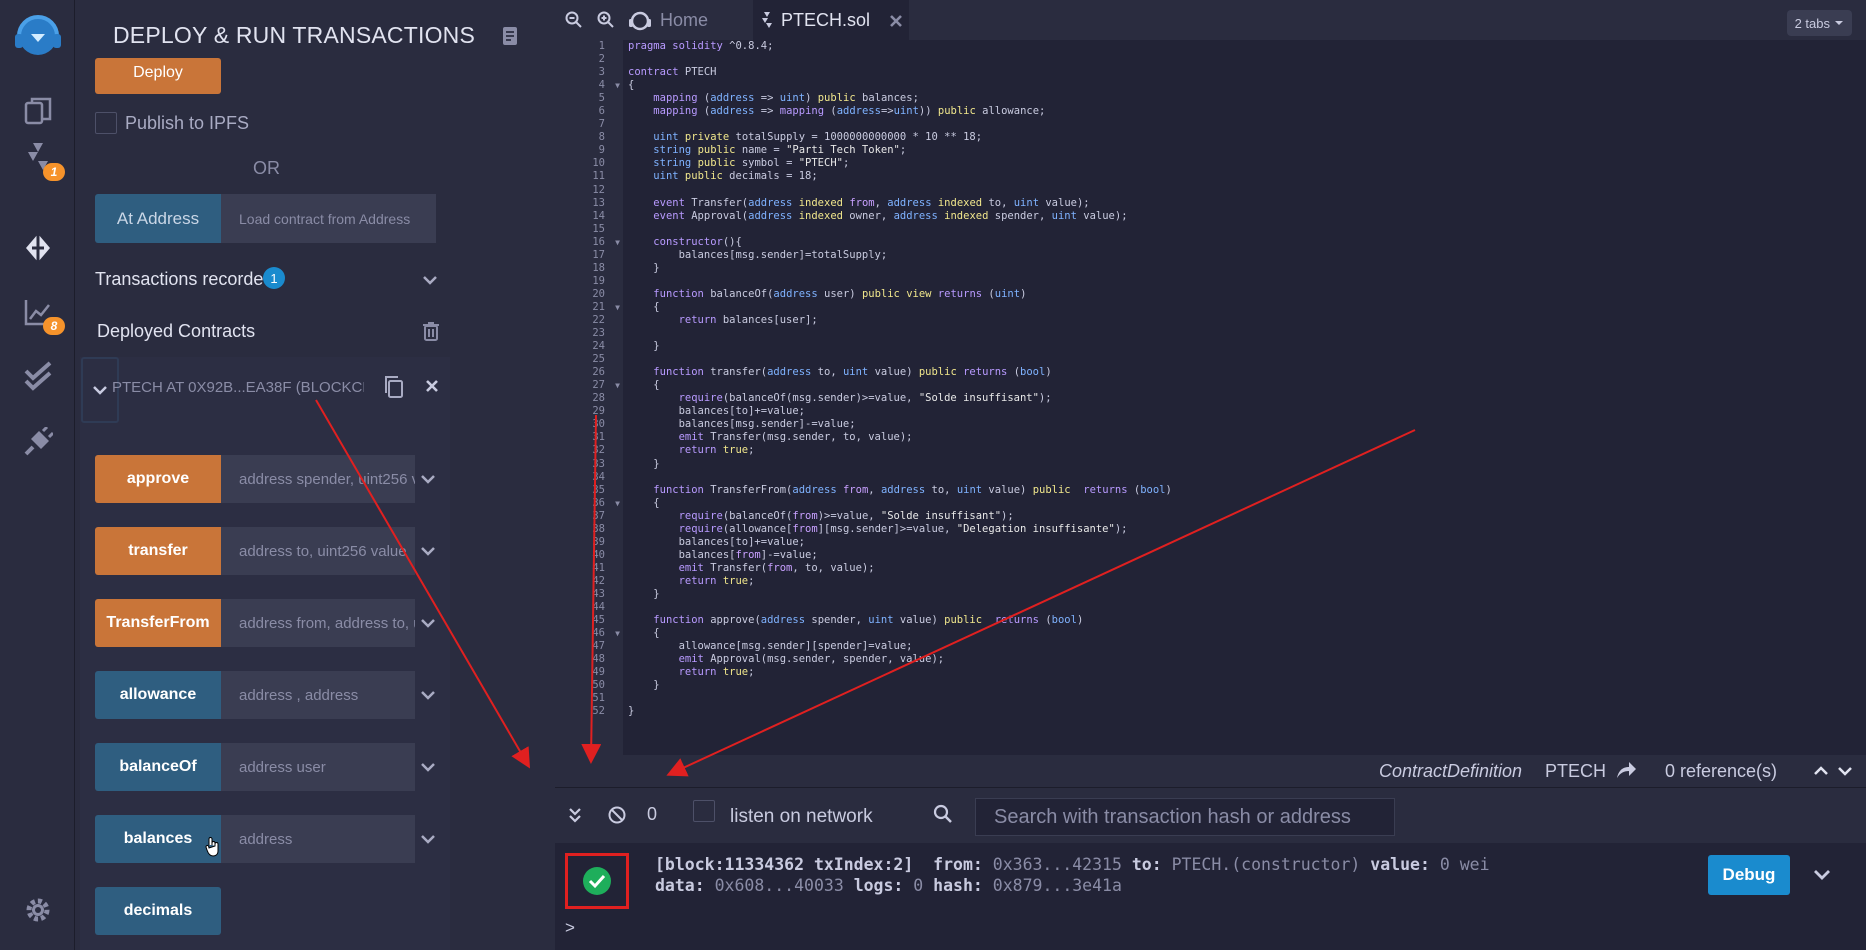  Describe the element at coordinates (37, 442) in the screenshot. I see `plugin-manager-icon` at that location.